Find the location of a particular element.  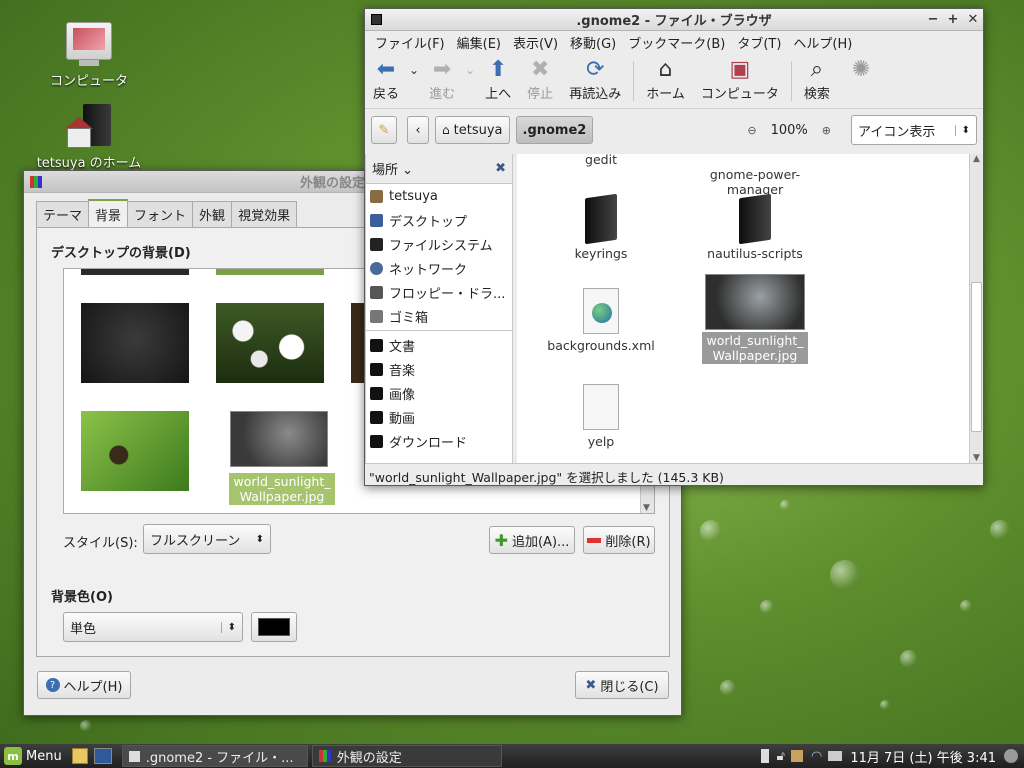

minimize-button: − is located at coordinates (933, 19).